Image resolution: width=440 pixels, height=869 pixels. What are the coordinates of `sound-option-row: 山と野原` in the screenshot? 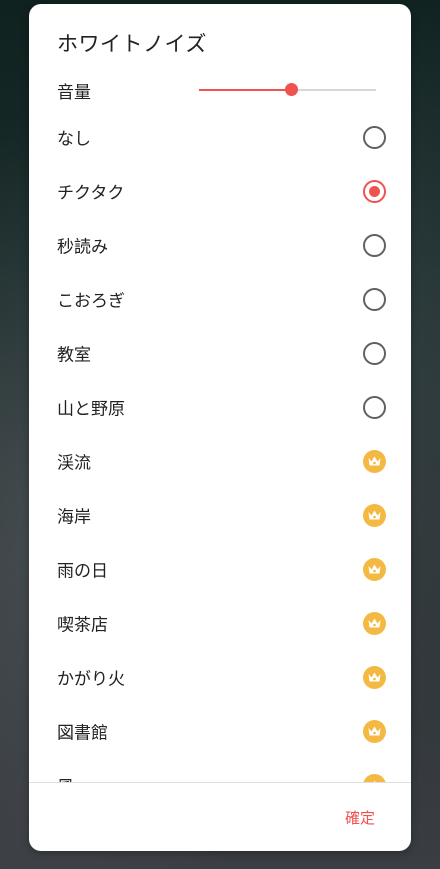 It's located at (220, 407).